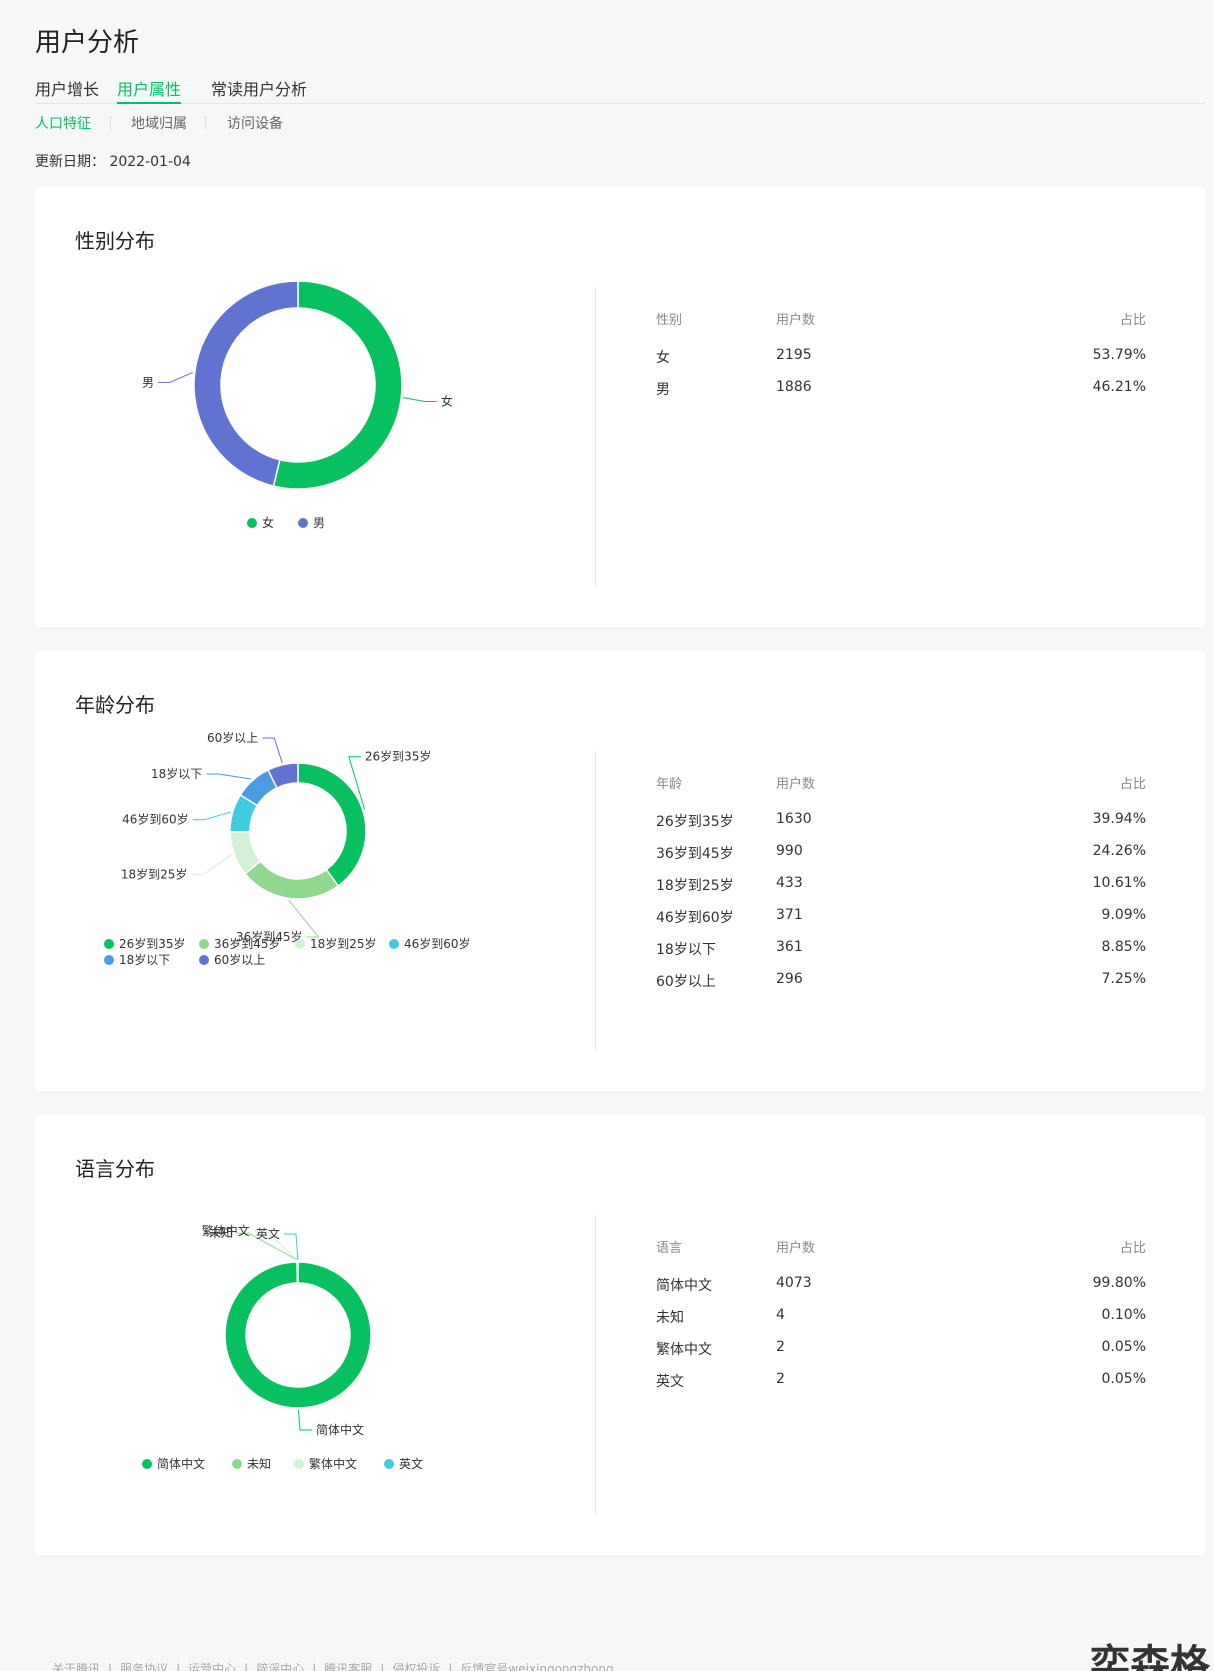 The image size is (1214, 1671). I want to click on update-date: 更新日期： 2022-01-04, so click(113, 161).